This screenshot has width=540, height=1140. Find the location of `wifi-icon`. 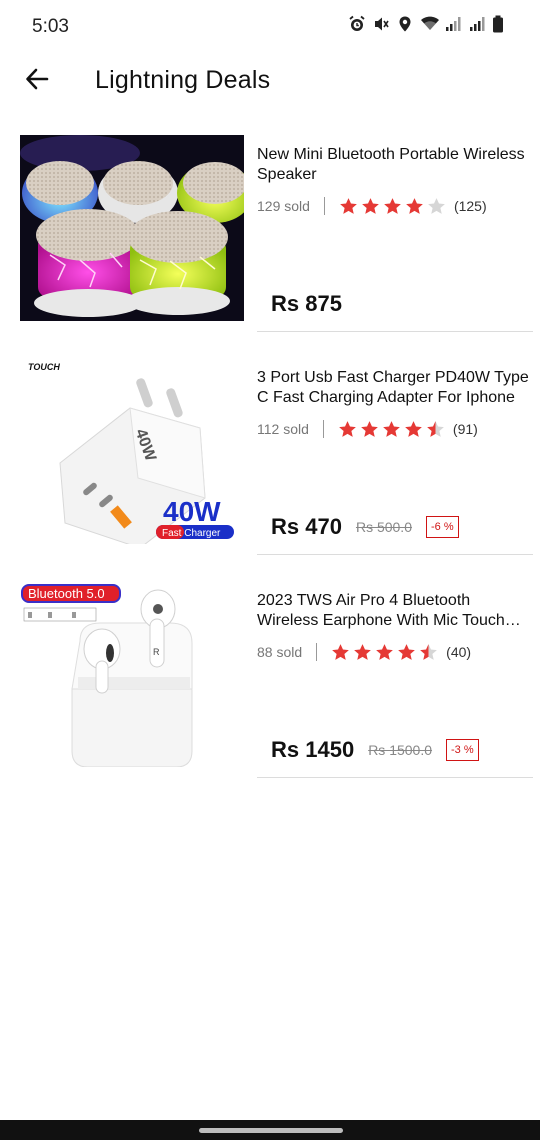

wifi-icon is located at coordinates (429, 24).